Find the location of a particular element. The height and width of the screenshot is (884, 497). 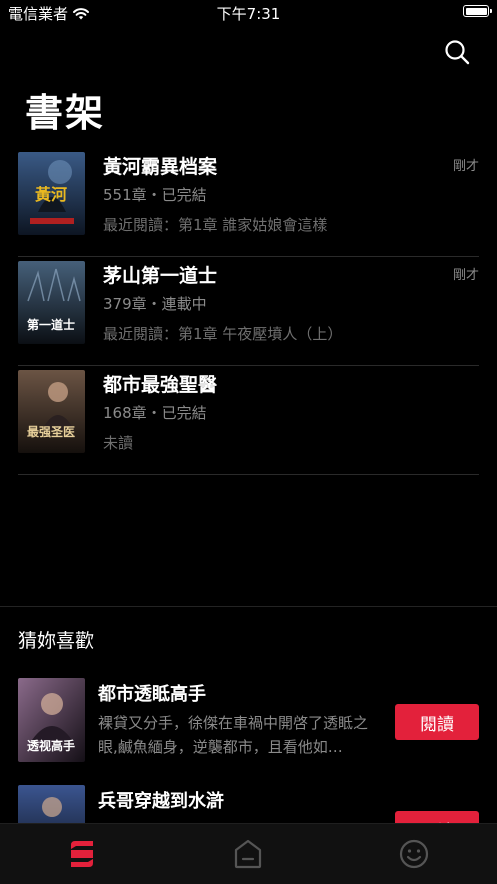

book-cover: 最强圣医 is located at coordinates (51, 411).